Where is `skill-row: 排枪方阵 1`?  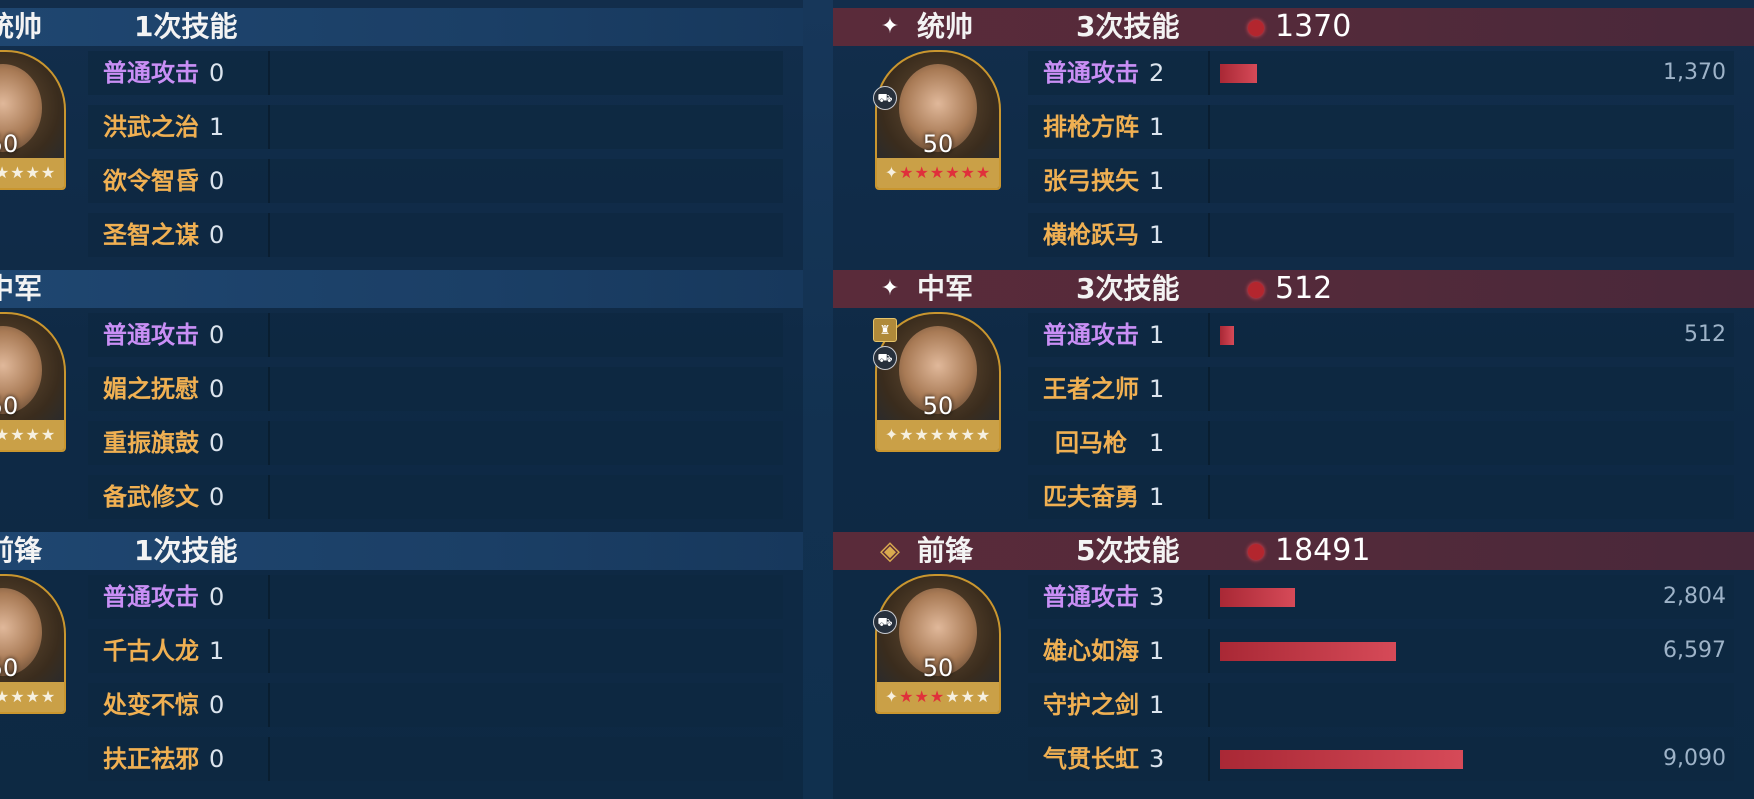 skill-row: 排枪方阵 1 is located at coordinates (1381, 127).